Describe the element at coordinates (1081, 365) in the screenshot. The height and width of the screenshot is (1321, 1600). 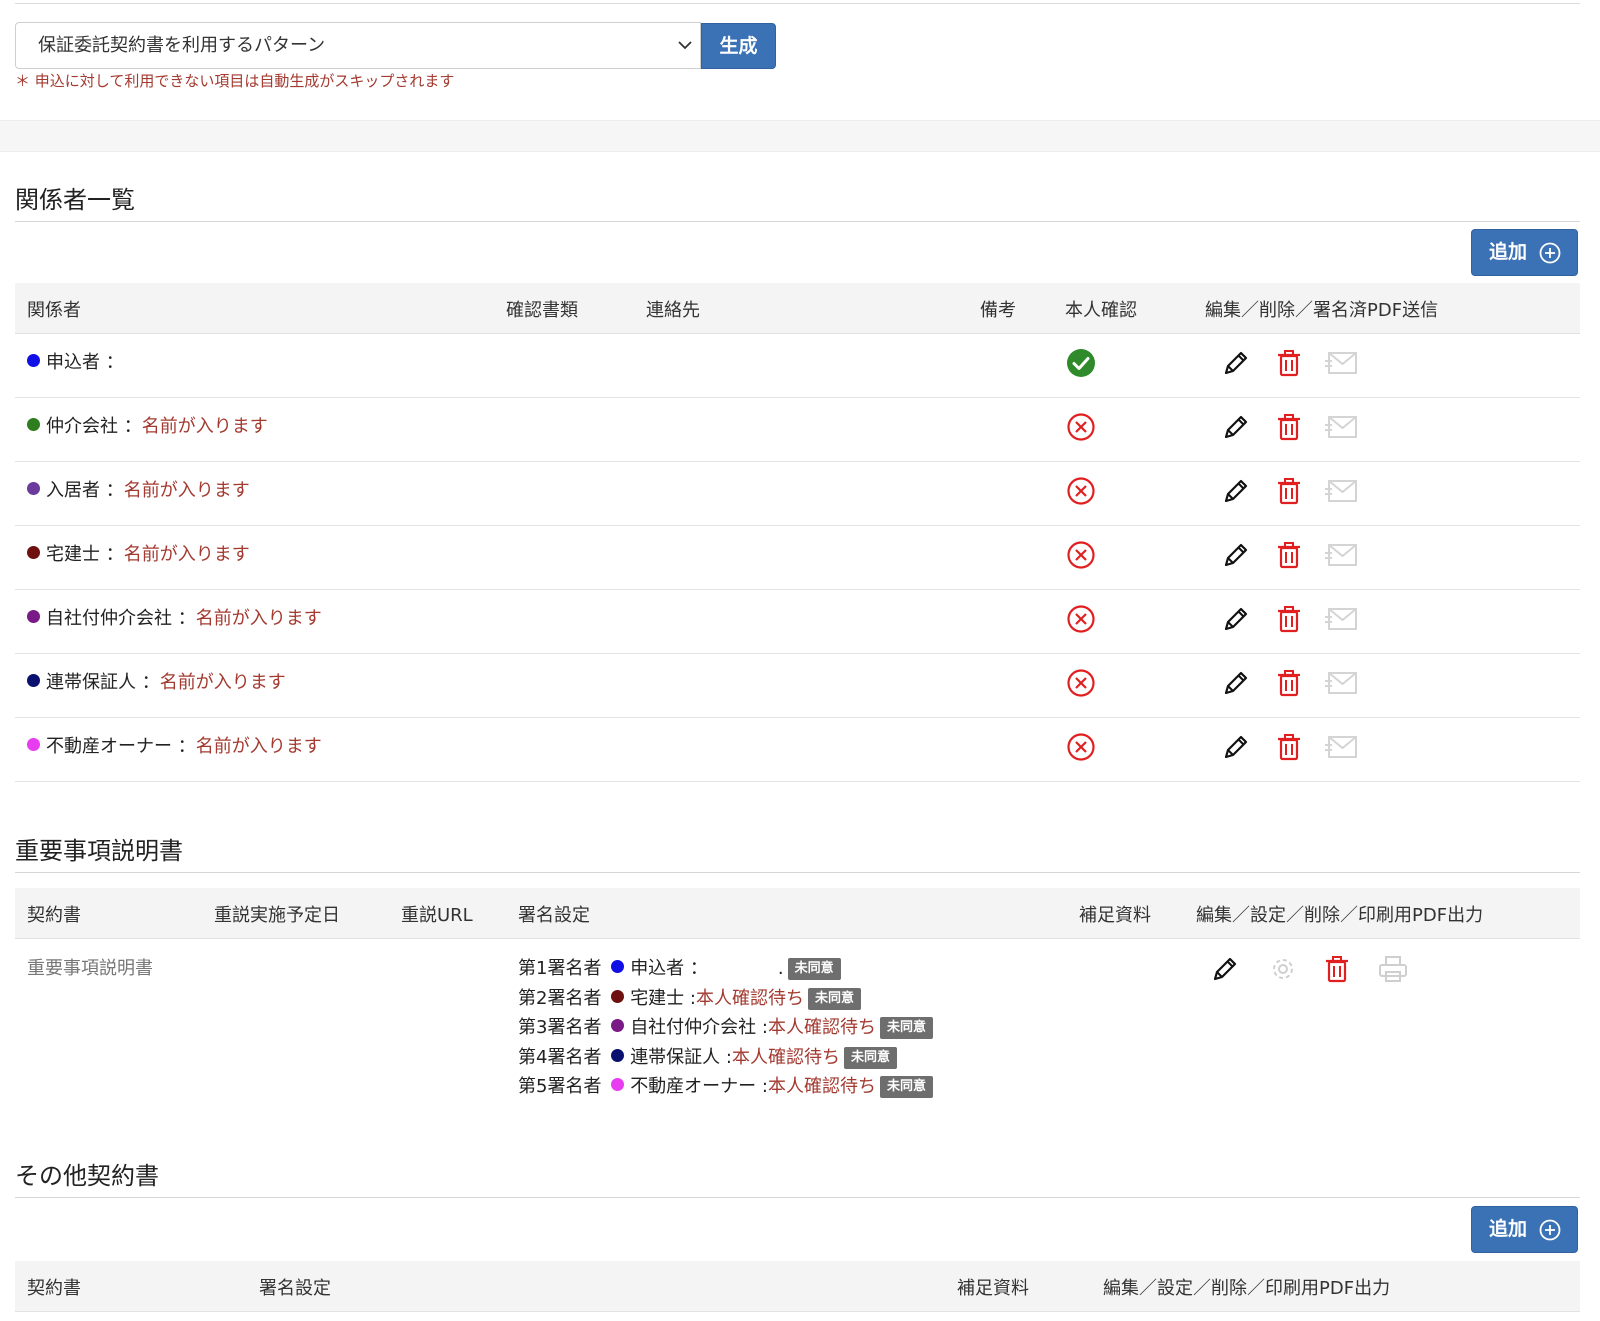
I see `check-circle-icon` at that location.